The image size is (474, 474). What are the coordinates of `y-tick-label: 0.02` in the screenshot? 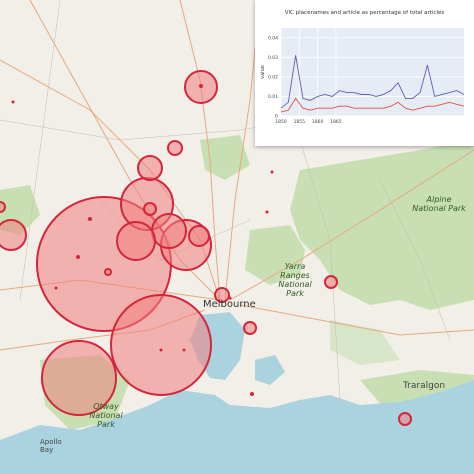 It's located at (273, 77).